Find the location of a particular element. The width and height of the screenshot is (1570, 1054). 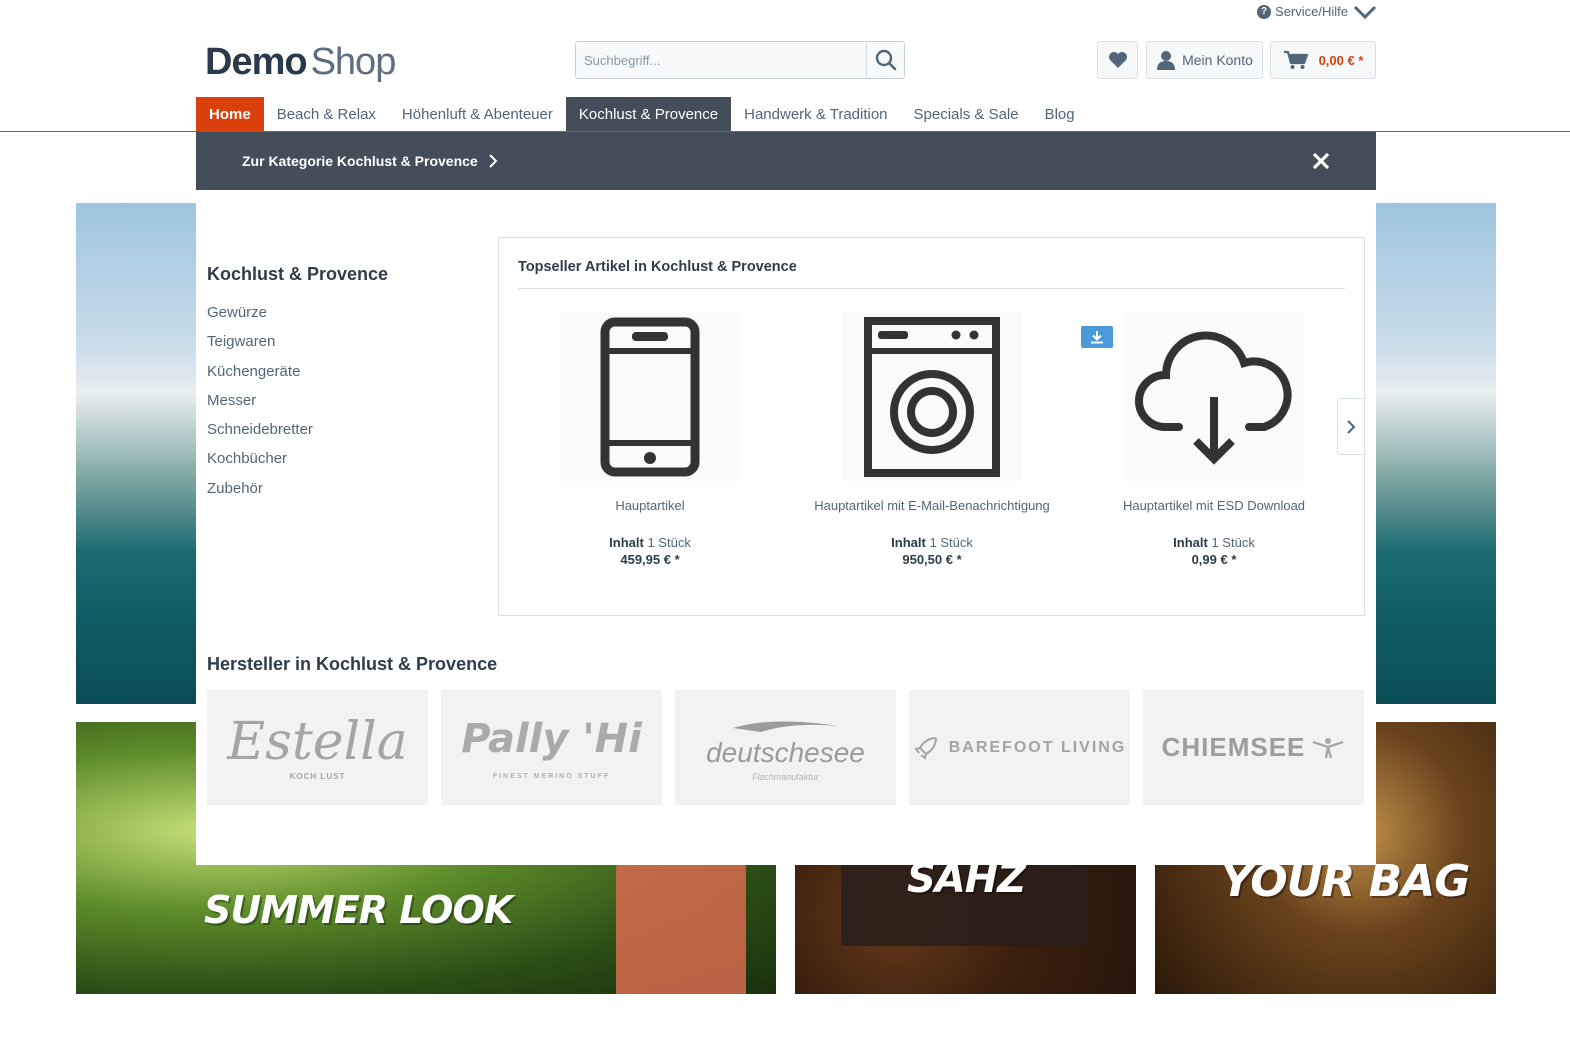

manufacturer-barefoot-living: BAREFOOT LIVING is located at coordinates (1019, 747).